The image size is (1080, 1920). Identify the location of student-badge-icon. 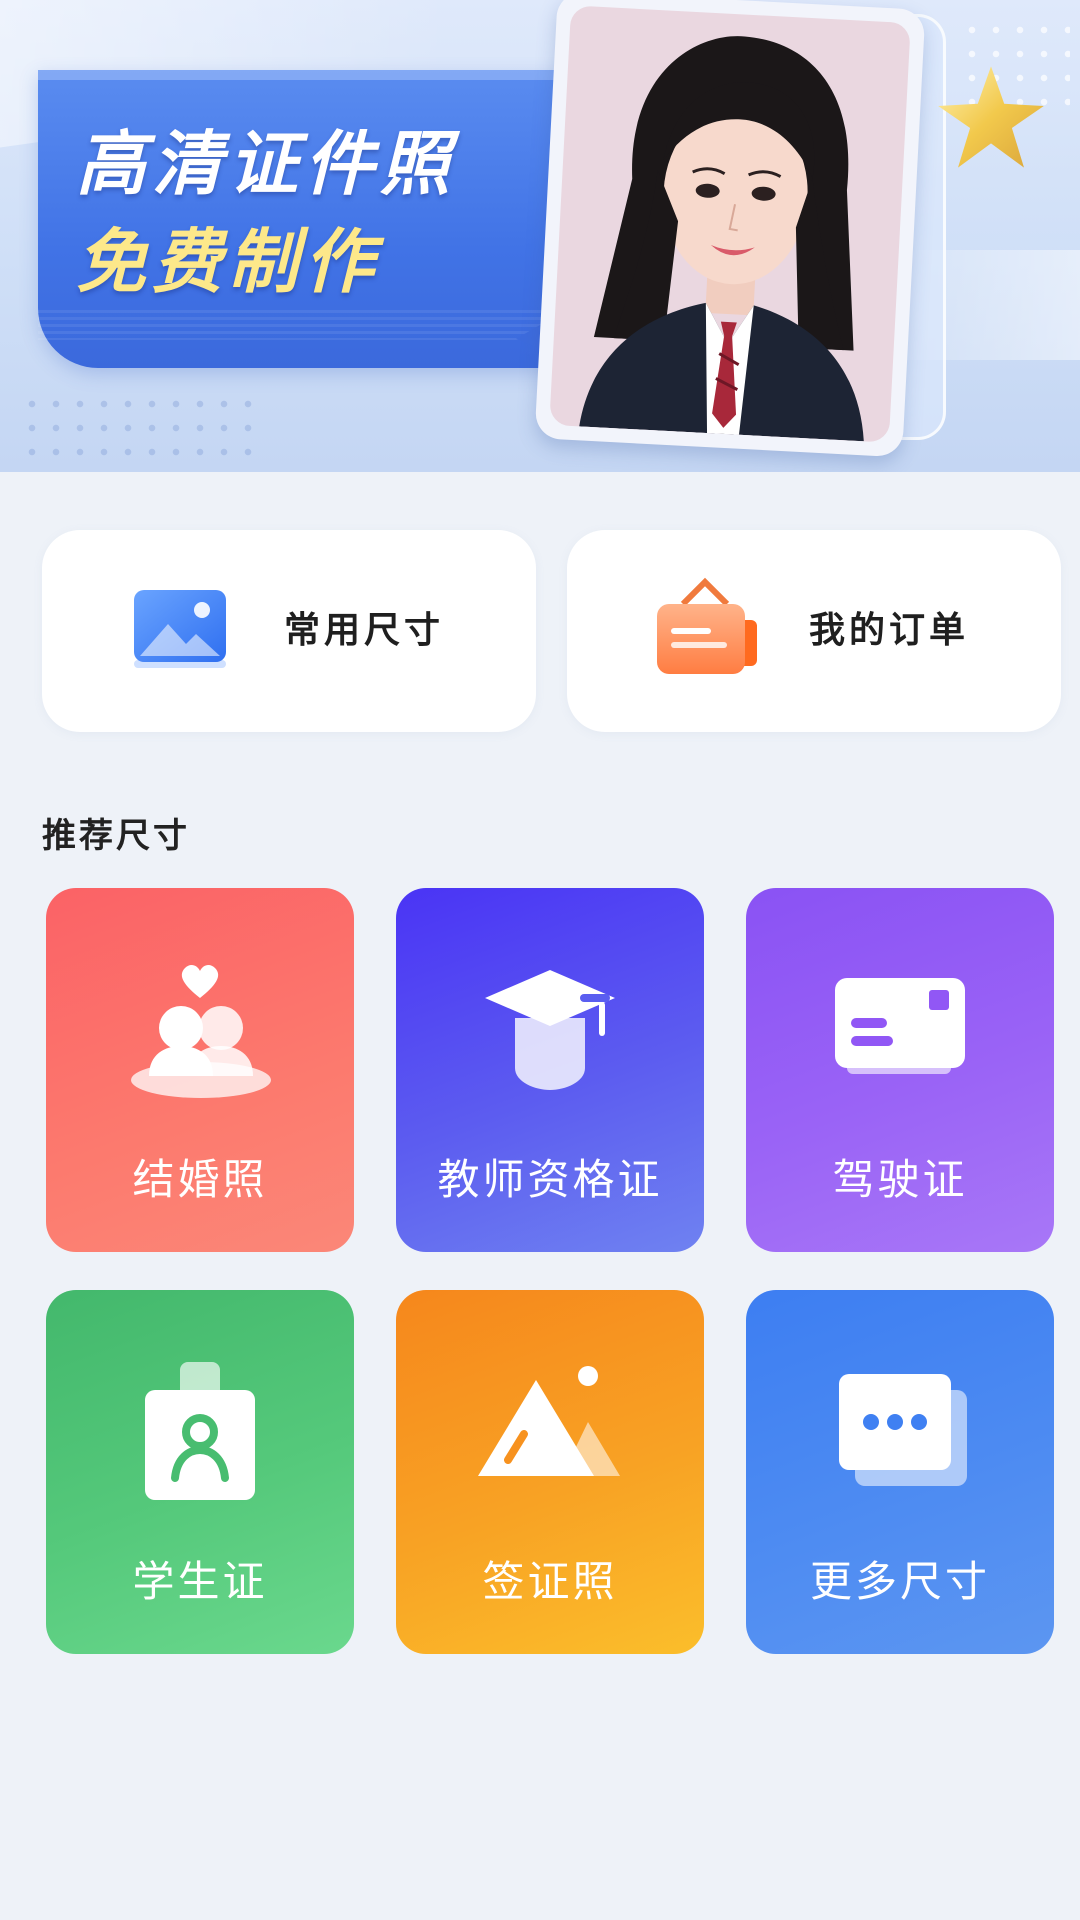
(200, 1431).